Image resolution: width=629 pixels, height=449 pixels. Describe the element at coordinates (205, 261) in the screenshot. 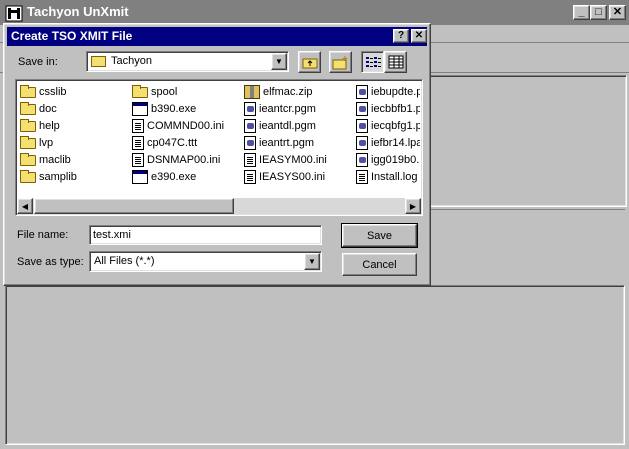

I see `save-type-combo: All Files (*.*) ▼` at that location.